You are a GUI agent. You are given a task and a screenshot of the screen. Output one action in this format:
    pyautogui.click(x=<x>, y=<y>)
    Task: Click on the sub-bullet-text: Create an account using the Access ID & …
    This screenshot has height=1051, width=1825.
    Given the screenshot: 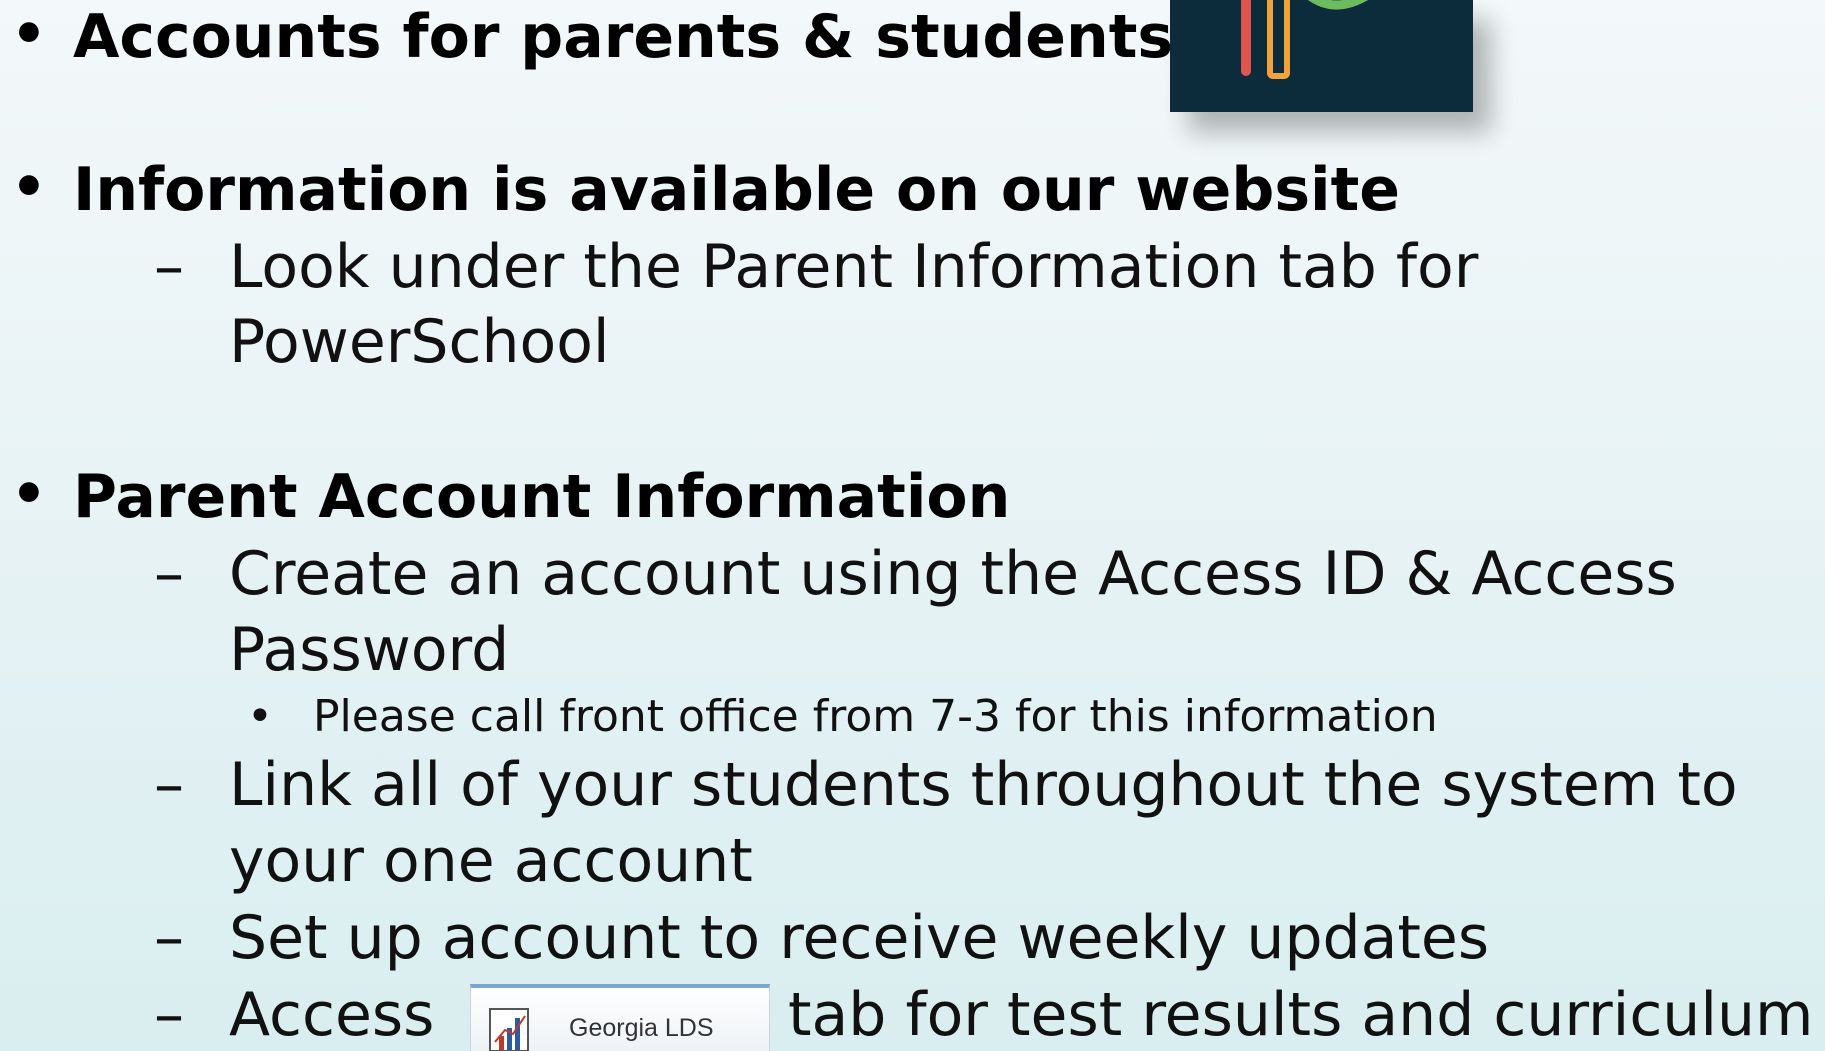 What is the action you would take?
    pyautogui.click(x=953, y=574)
    